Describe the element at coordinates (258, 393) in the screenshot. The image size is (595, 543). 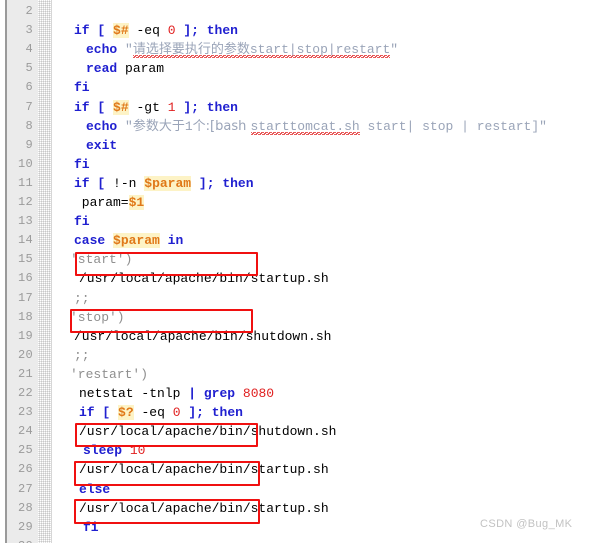
I see `token-port: 8080` at that location.